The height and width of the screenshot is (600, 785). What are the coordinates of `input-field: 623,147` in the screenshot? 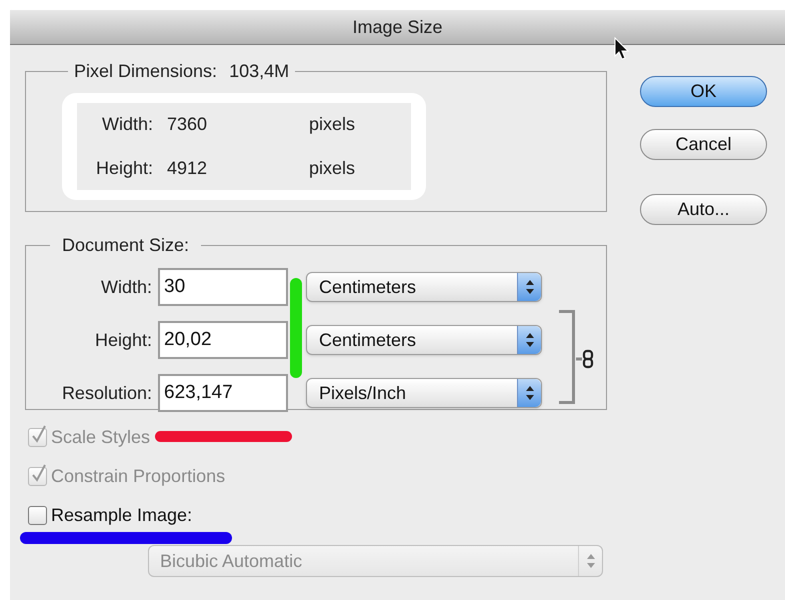 It's located at (223, 393).